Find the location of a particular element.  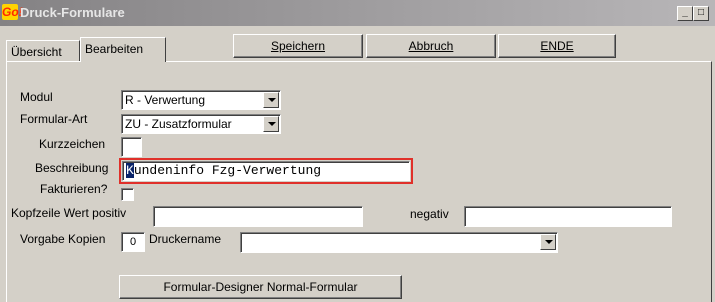

save-button-label: Speichern is located at coordinates (298, 46).